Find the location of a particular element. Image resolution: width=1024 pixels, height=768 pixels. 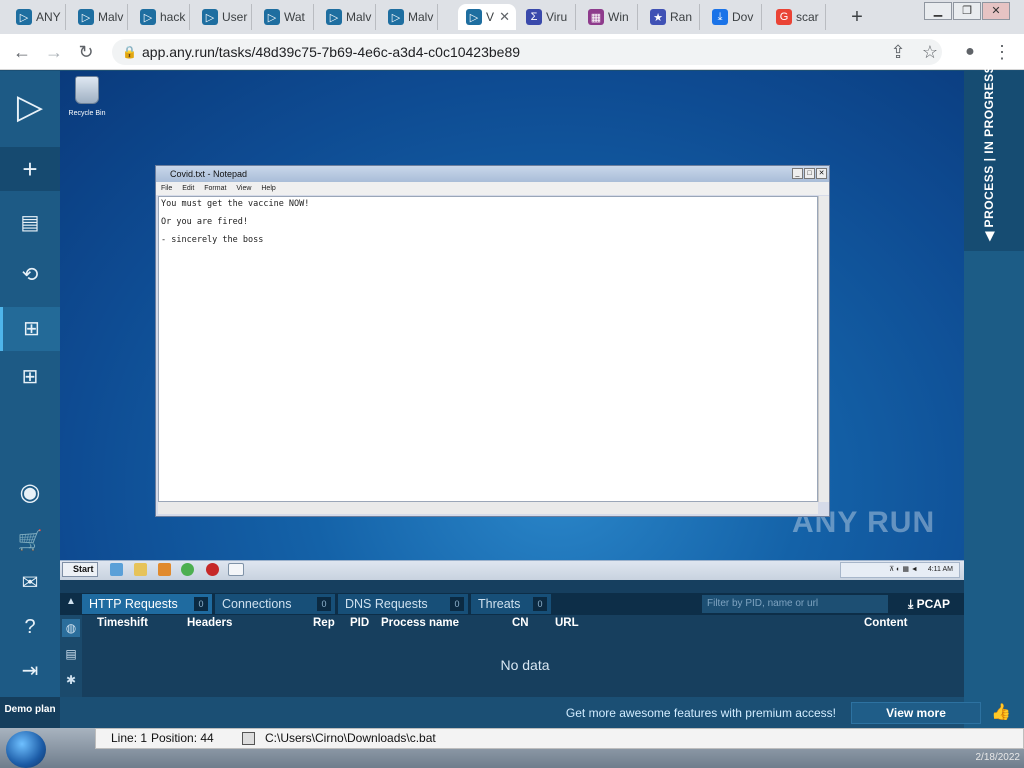

thumbs-up-icon: 👍 is located at coordinates (1001, 713).